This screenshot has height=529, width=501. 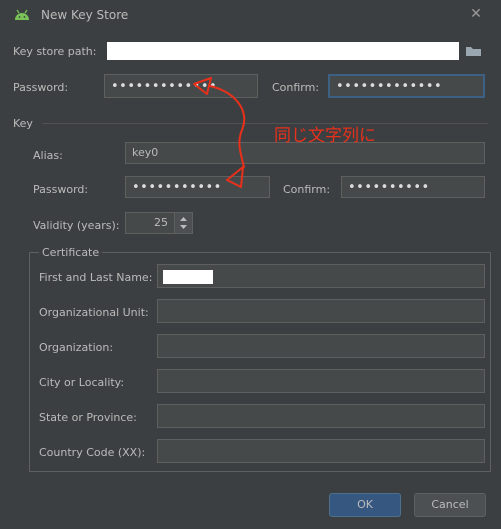 I want to click on key-confirm-input: ••••••••••, so click(x=413, y=187).